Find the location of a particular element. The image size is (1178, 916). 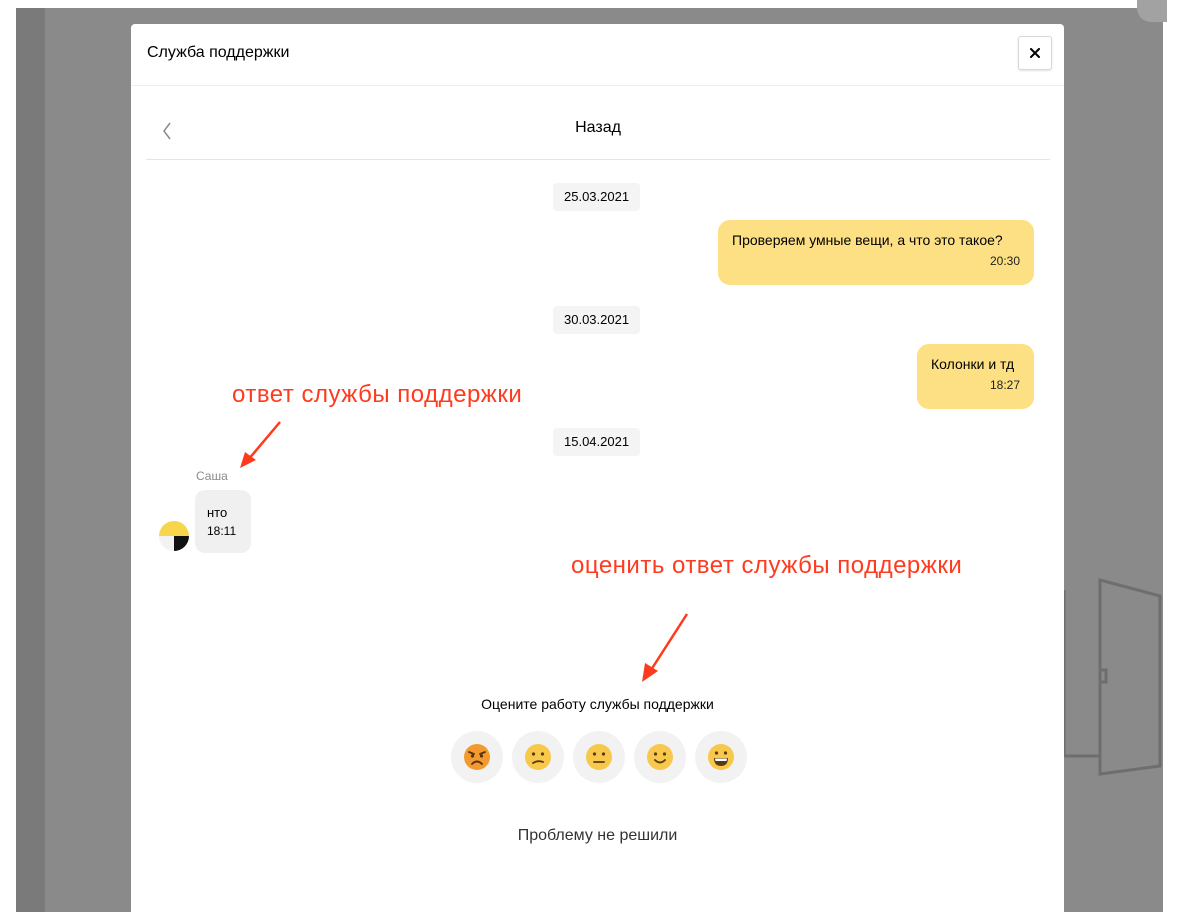

close-icon is located at coordinates (1035, 53).